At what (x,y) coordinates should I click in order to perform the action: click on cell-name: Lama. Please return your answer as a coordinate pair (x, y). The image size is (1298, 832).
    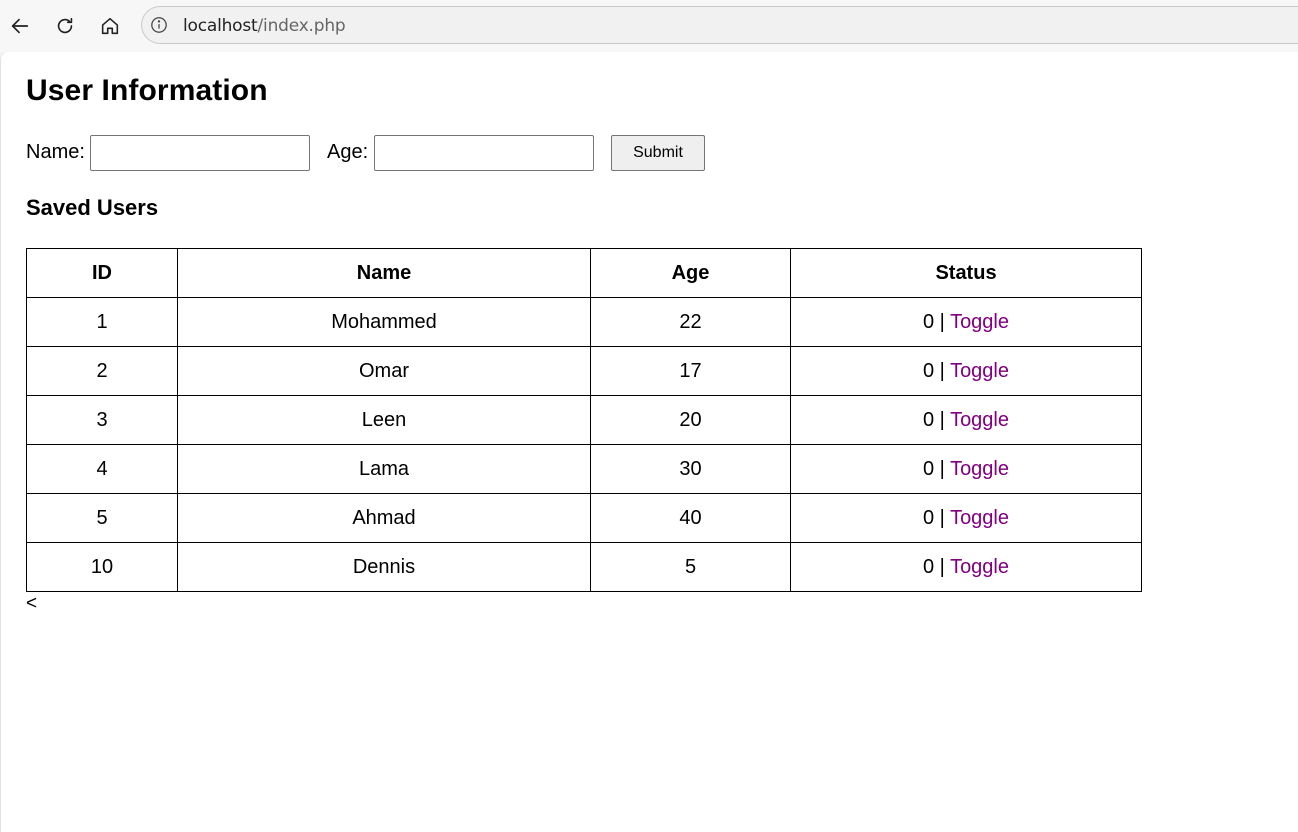
    Looking at the image, I should click on (384, 469).